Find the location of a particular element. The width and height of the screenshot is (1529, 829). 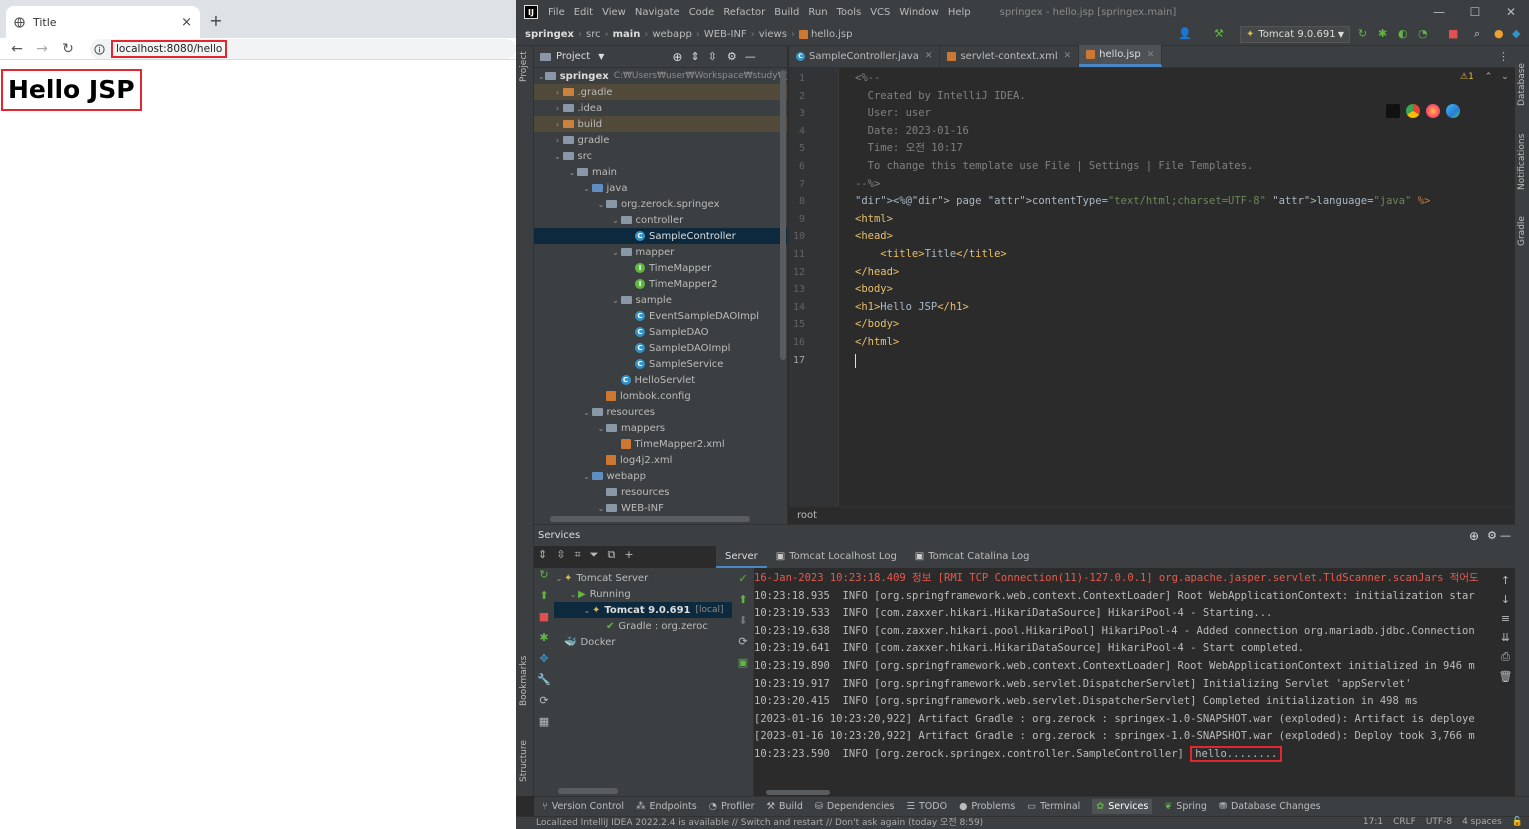

tool-window-button: ⑂ Version Control is located at coordinates (583, 806).